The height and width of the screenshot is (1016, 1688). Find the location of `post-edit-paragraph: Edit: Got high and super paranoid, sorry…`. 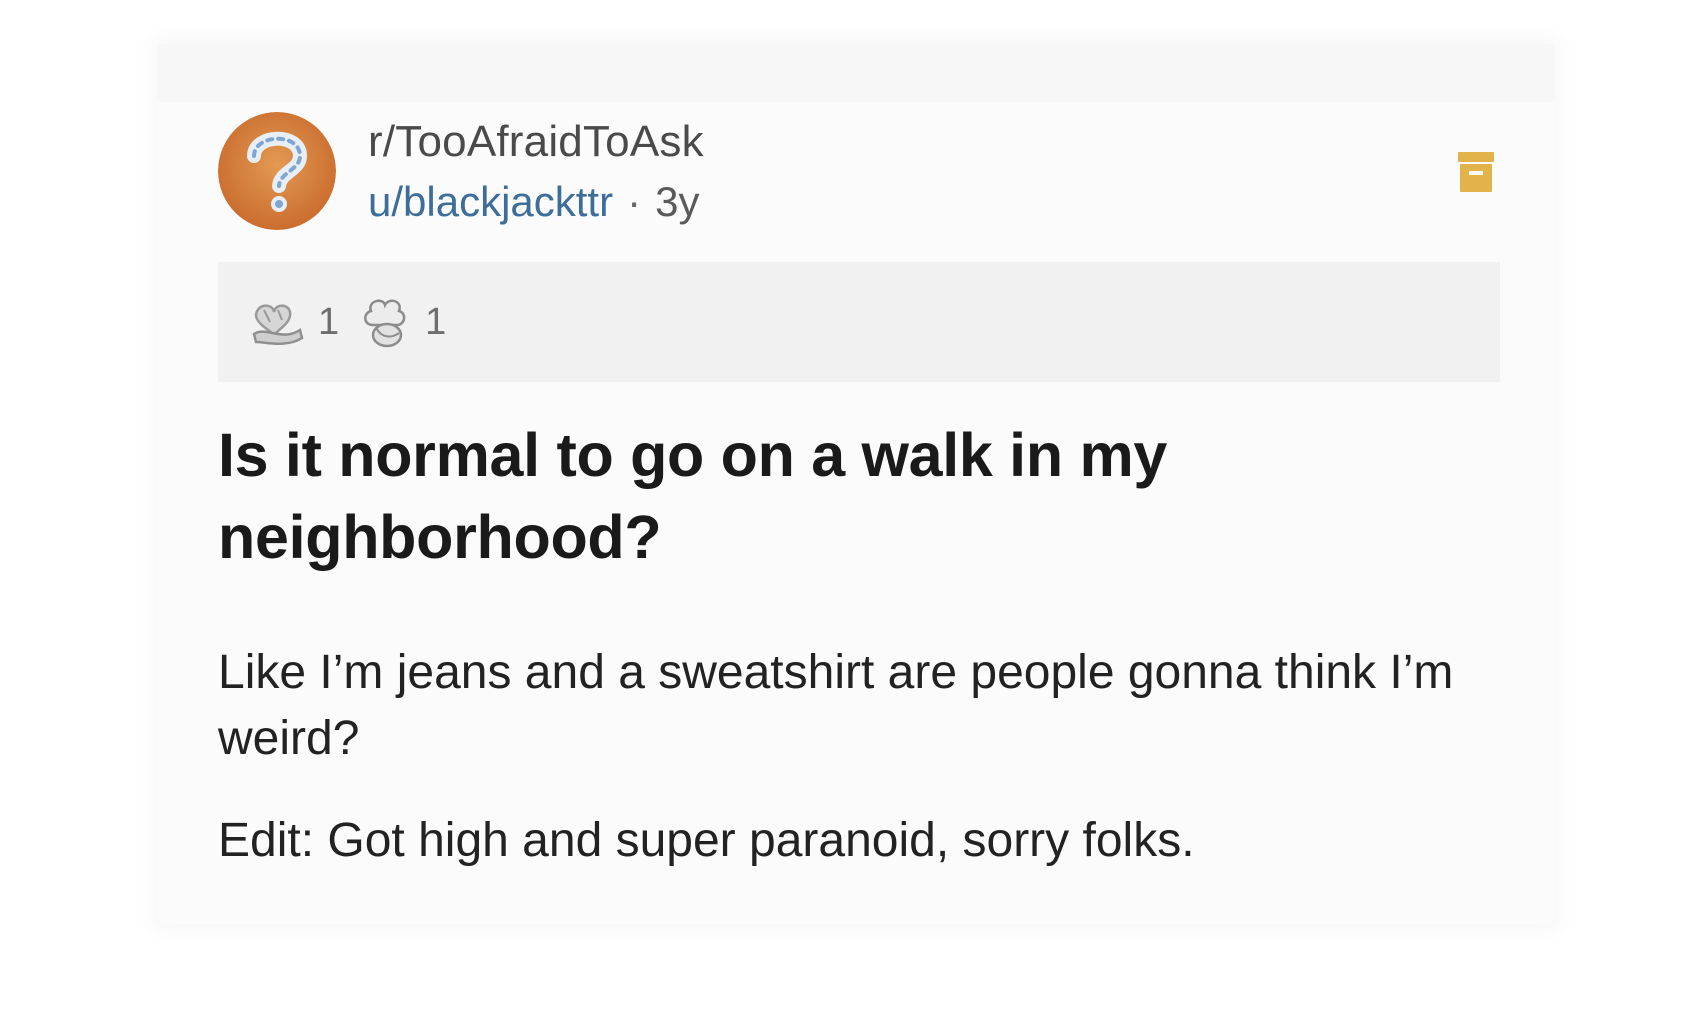

post-edit-paragraph: Edit: Got high and super paranoid, sorry… is located at coordinates (706, 840).